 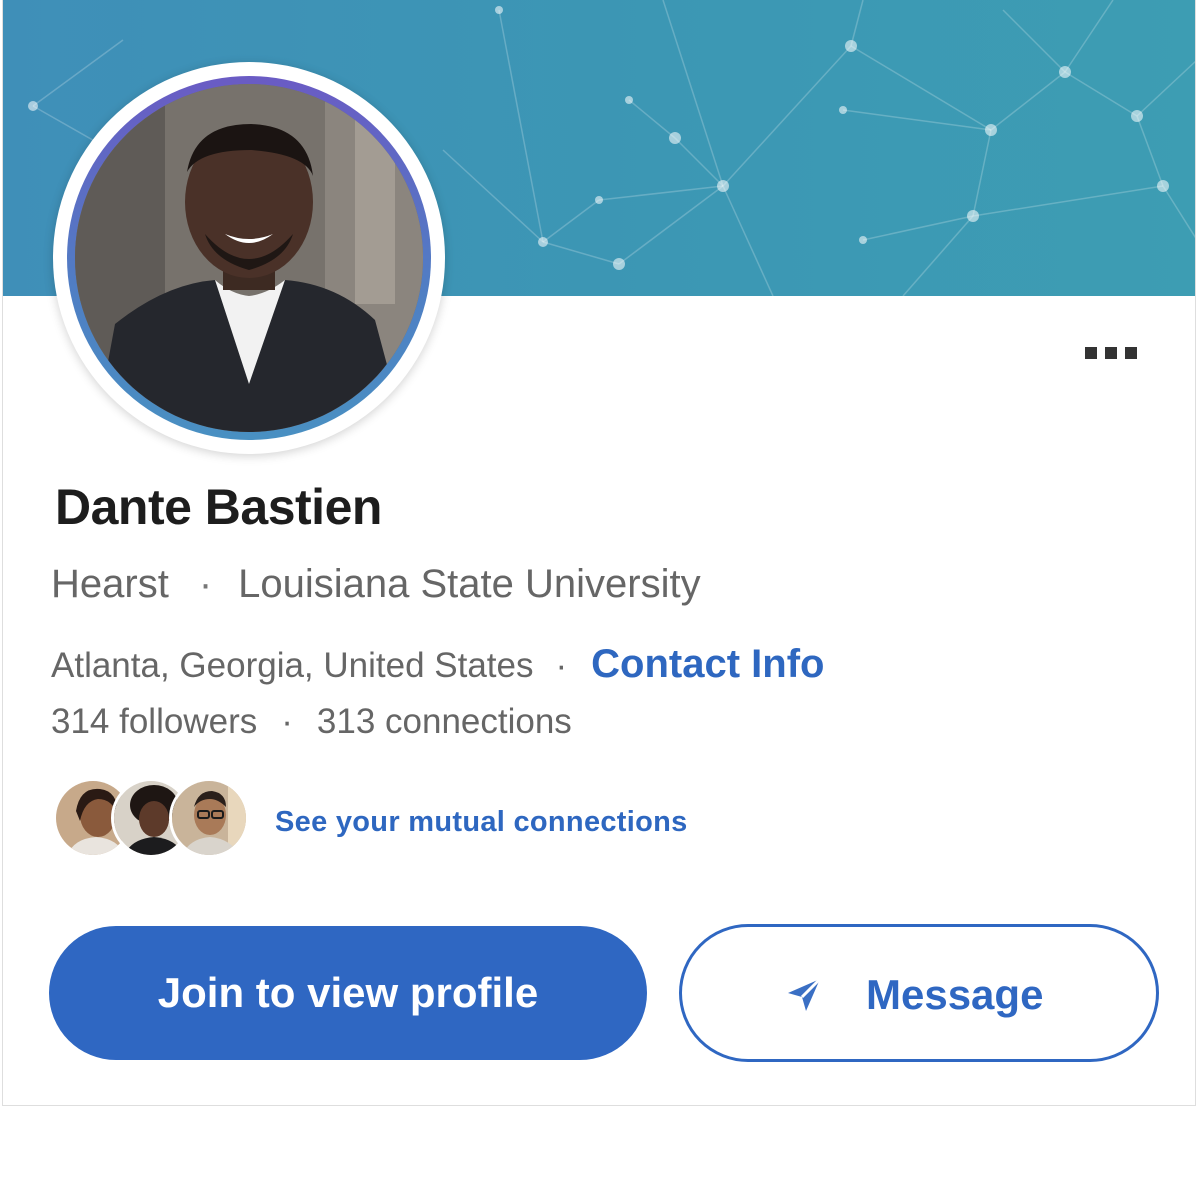 I want to click on company-name: Hearst, so click(x=110, y=584).